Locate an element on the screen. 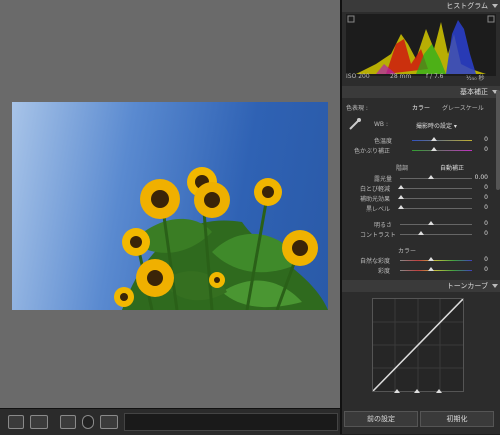 The height and width of the screenshot is (435, 500). circle-icon is located at coordinates (88, 422).